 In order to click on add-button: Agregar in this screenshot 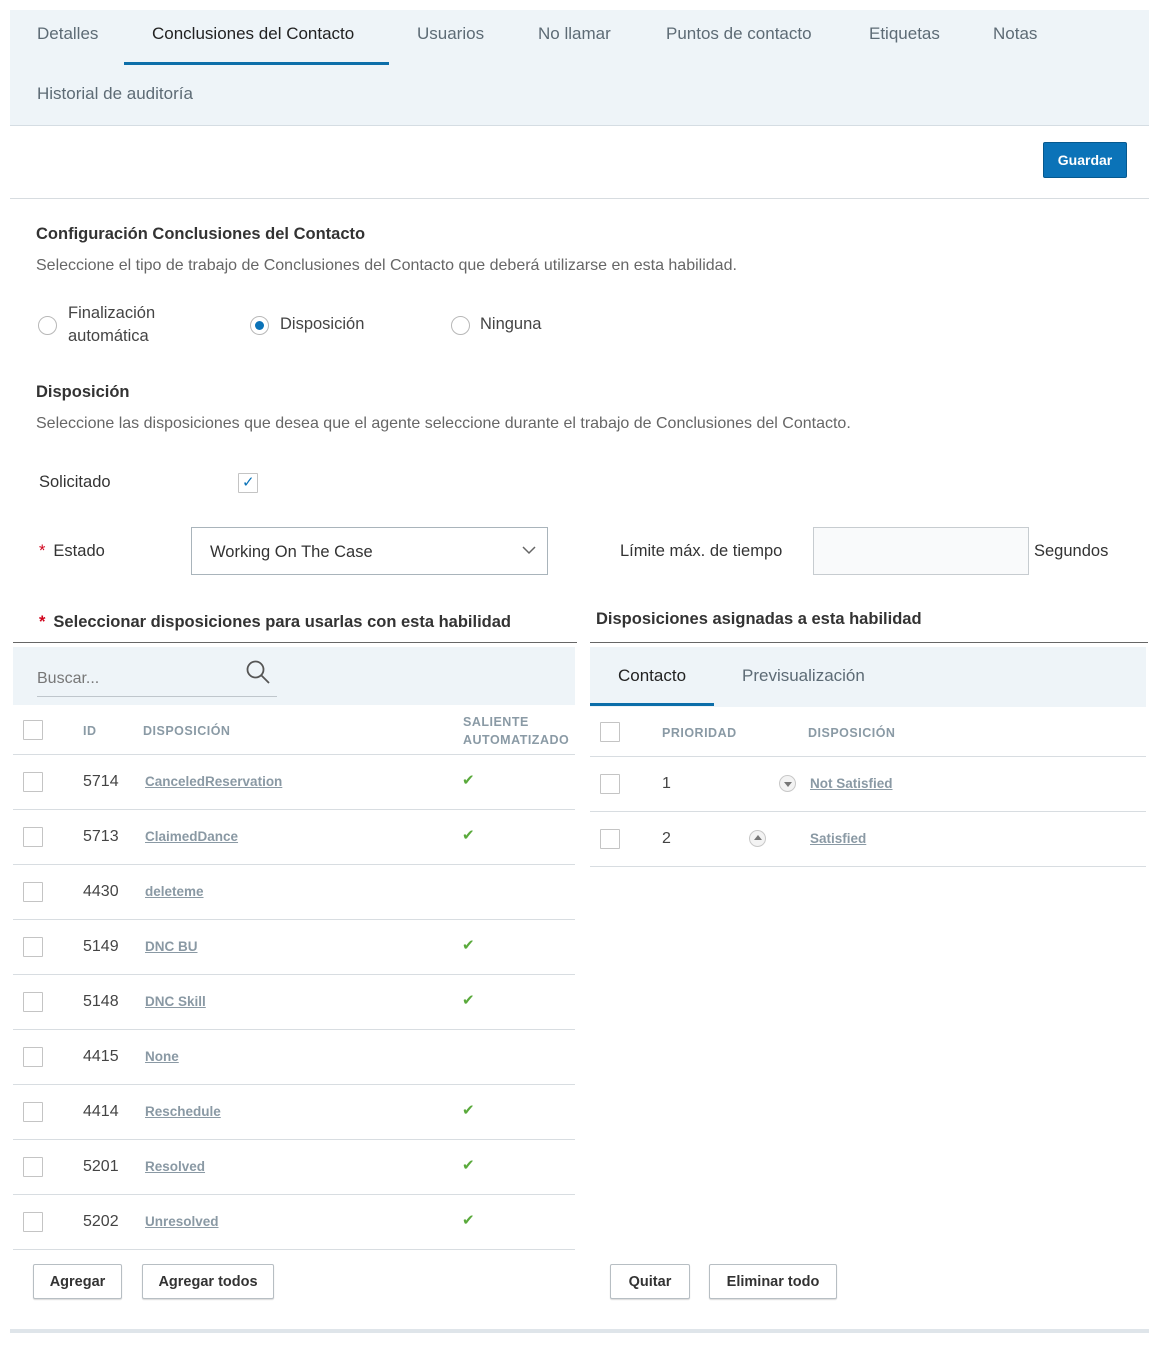, I will do `click(77, 1281)`.